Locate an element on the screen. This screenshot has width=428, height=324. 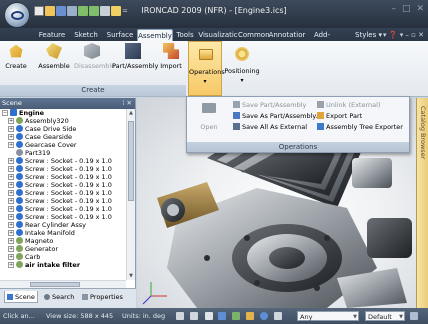
tree-item: + air intake filter is located at coordinates (63, 265).